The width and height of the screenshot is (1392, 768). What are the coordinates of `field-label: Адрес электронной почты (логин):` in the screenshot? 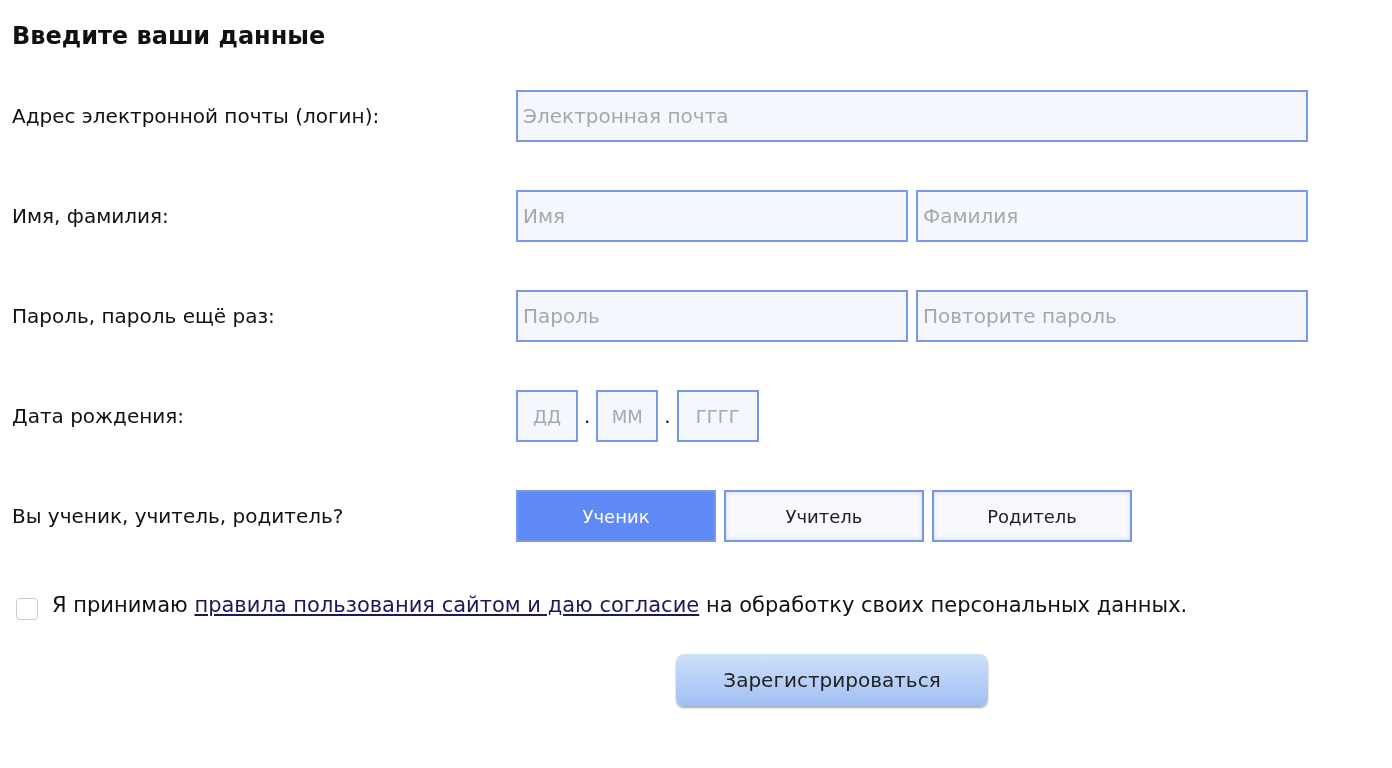 It's located at (196, 116).